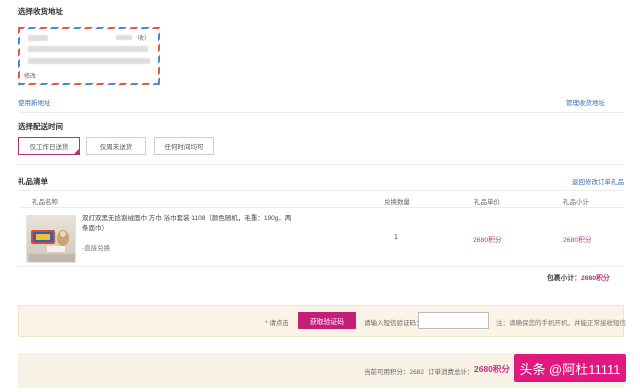  What do you see at coordinates (570, 368) in the screenshot?
I see `toutiao-watermark: 头条 @阿杜11111` at bounding box center [570, 368].